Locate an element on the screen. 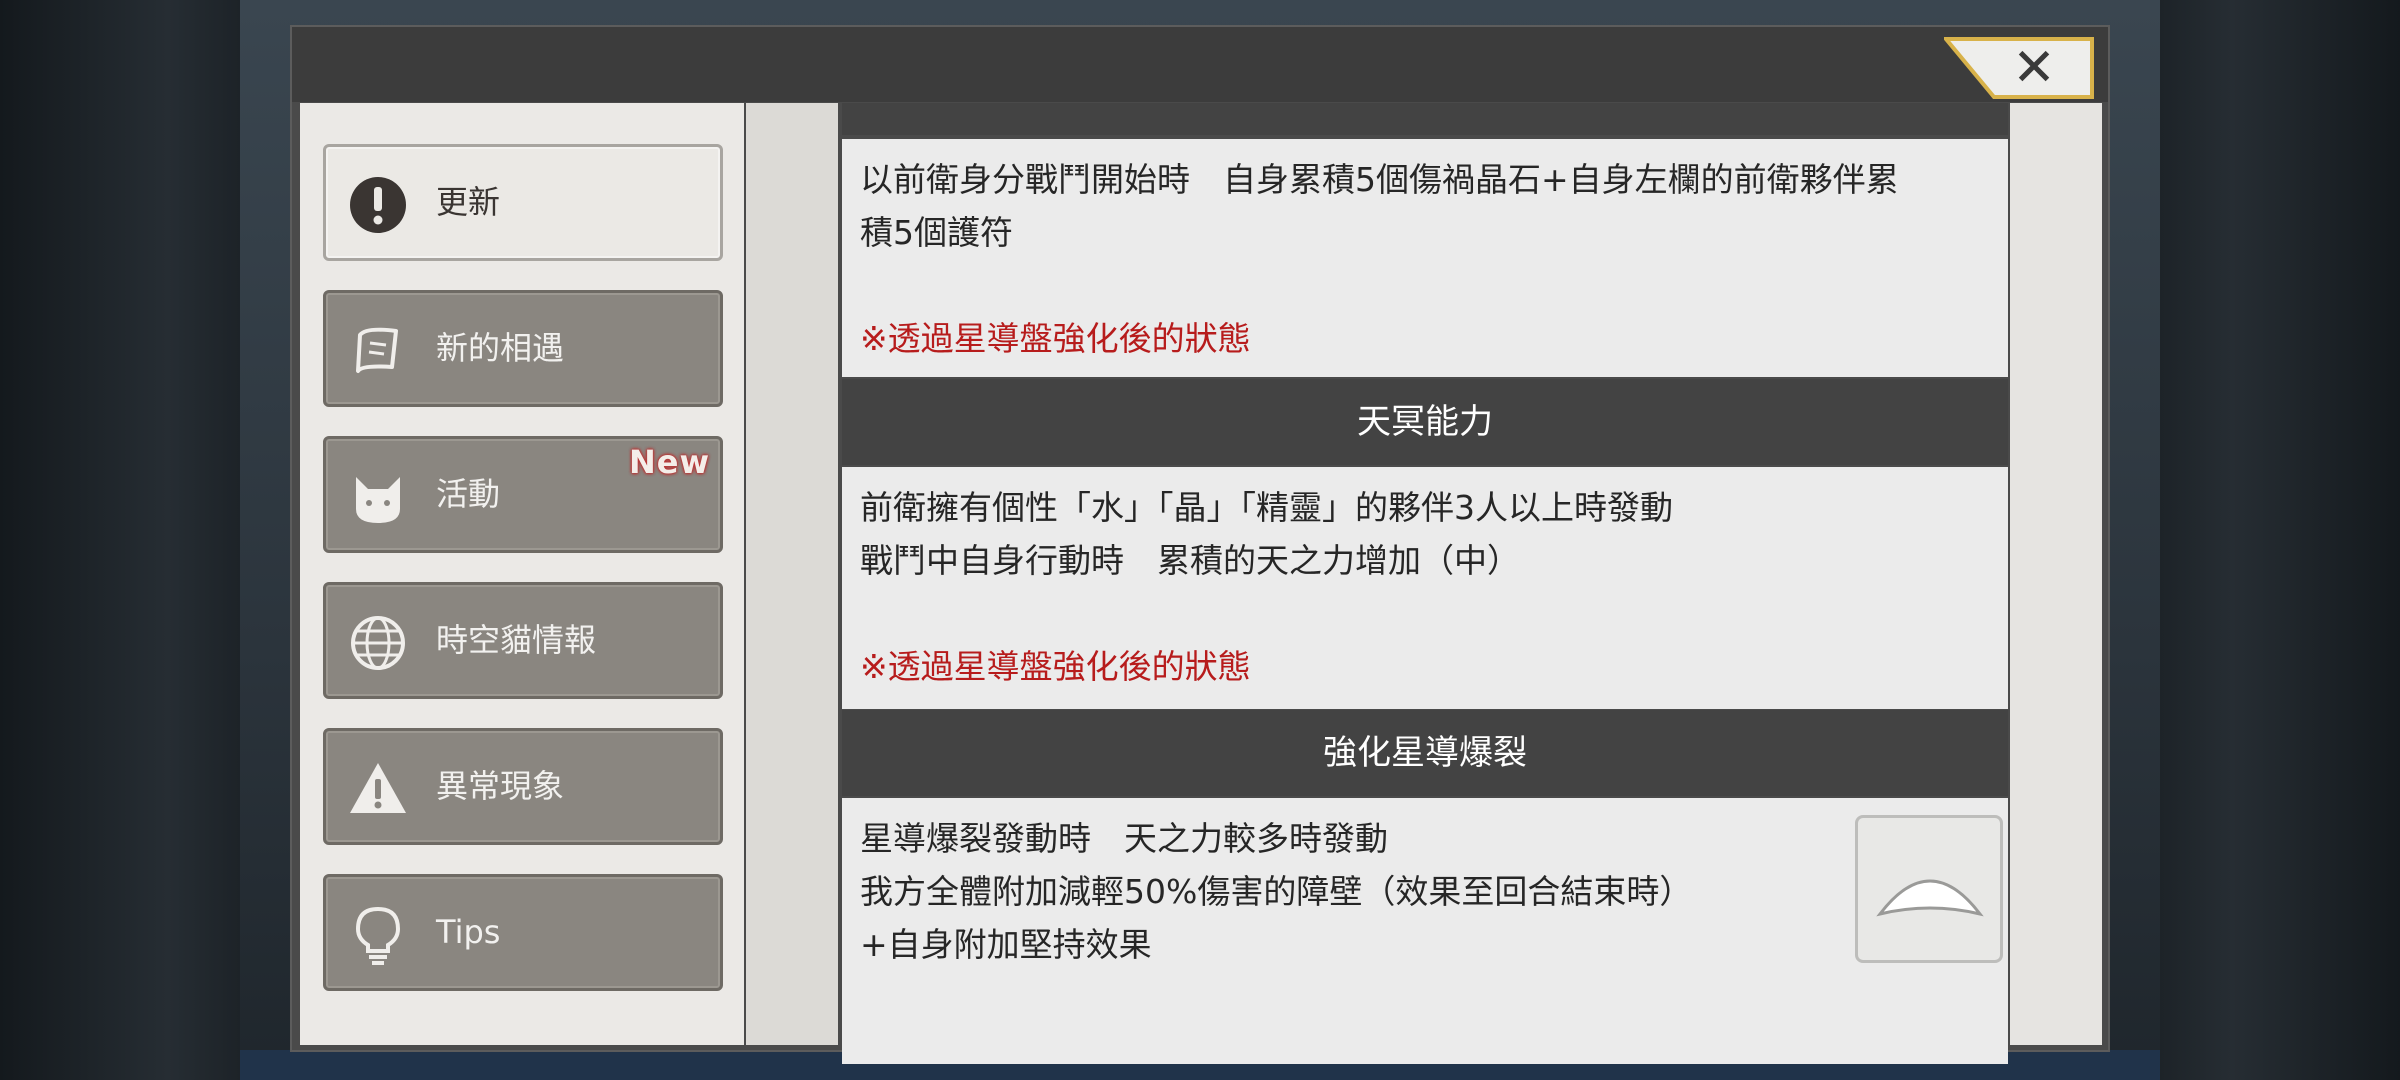 The height and width of the screenshot is (1080, 2400). scroll-icon is located at coordinates (377, 350).